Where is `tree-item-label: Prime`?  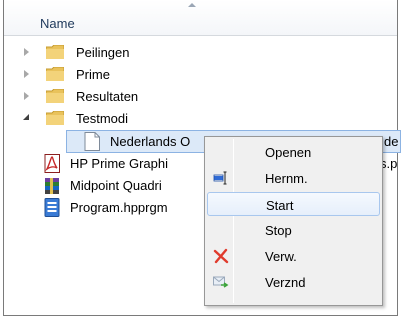 tree-item-label: Prime is located at coordinates (93, 74).